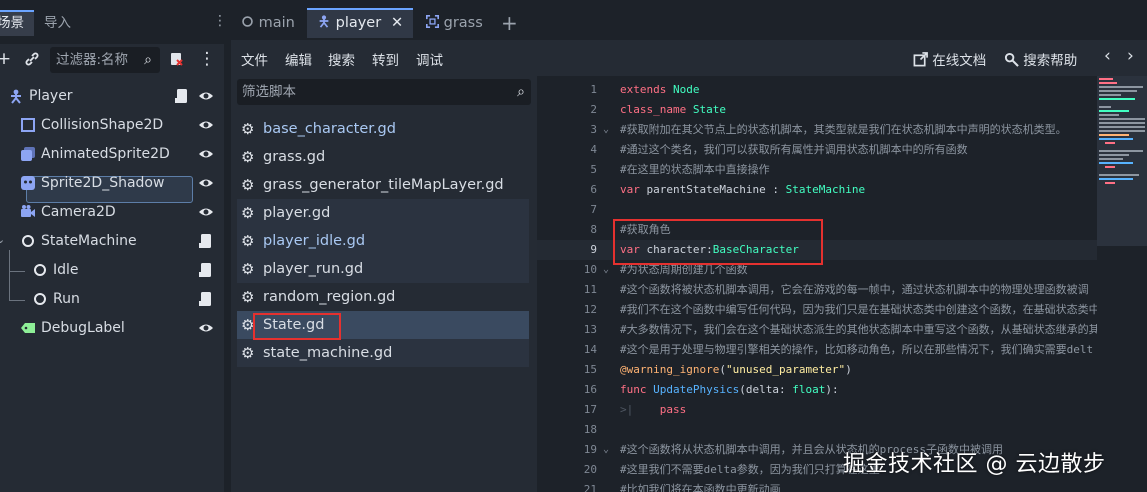 This screenshot has width=1147, height=492. Describe the element at coordinates (959, 61) in the screenshot. I see `online-docs-label: 在线文档` at that location.